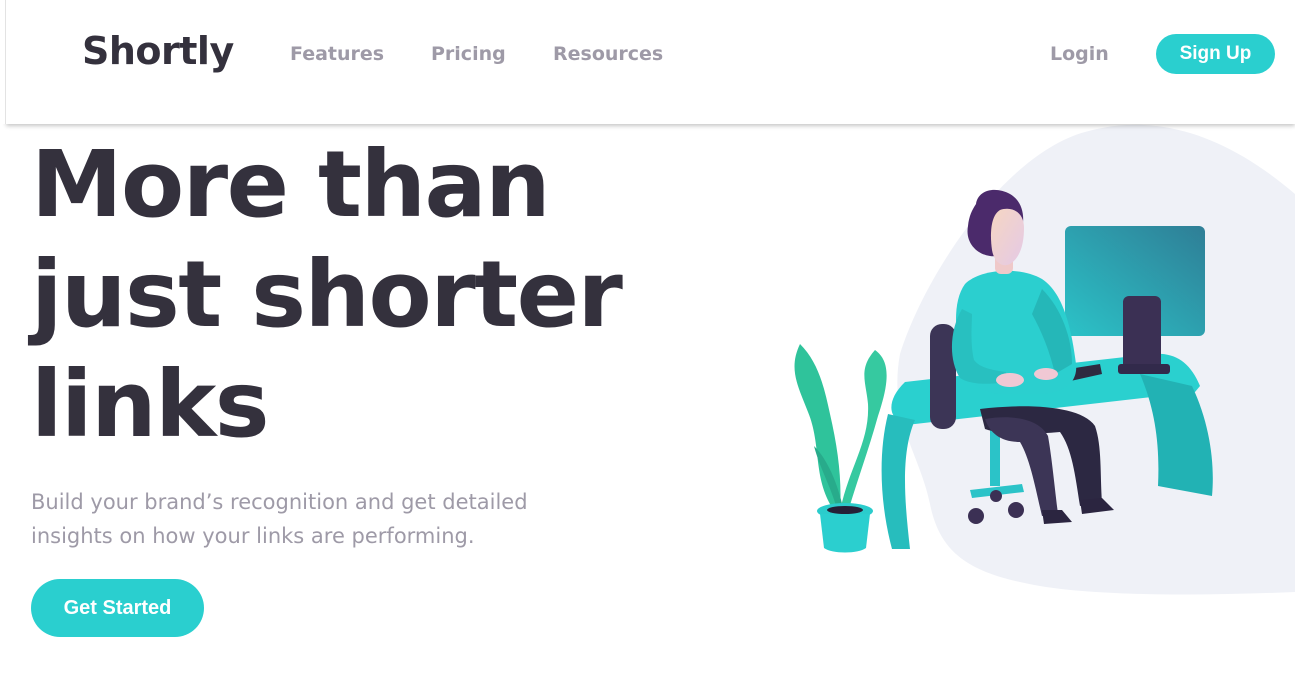  I want to click on plant-leaf, so click(863, 431).